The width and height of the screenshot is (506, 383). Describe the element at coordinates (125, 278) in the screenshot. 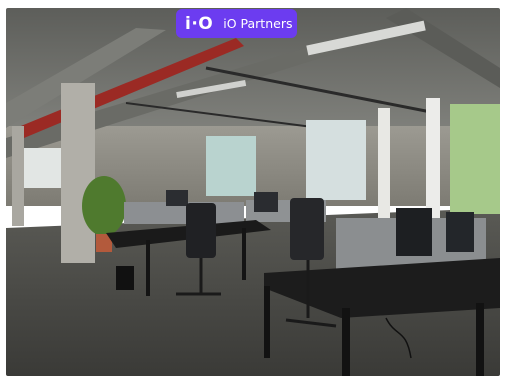

I see `waste-bin` at that location.